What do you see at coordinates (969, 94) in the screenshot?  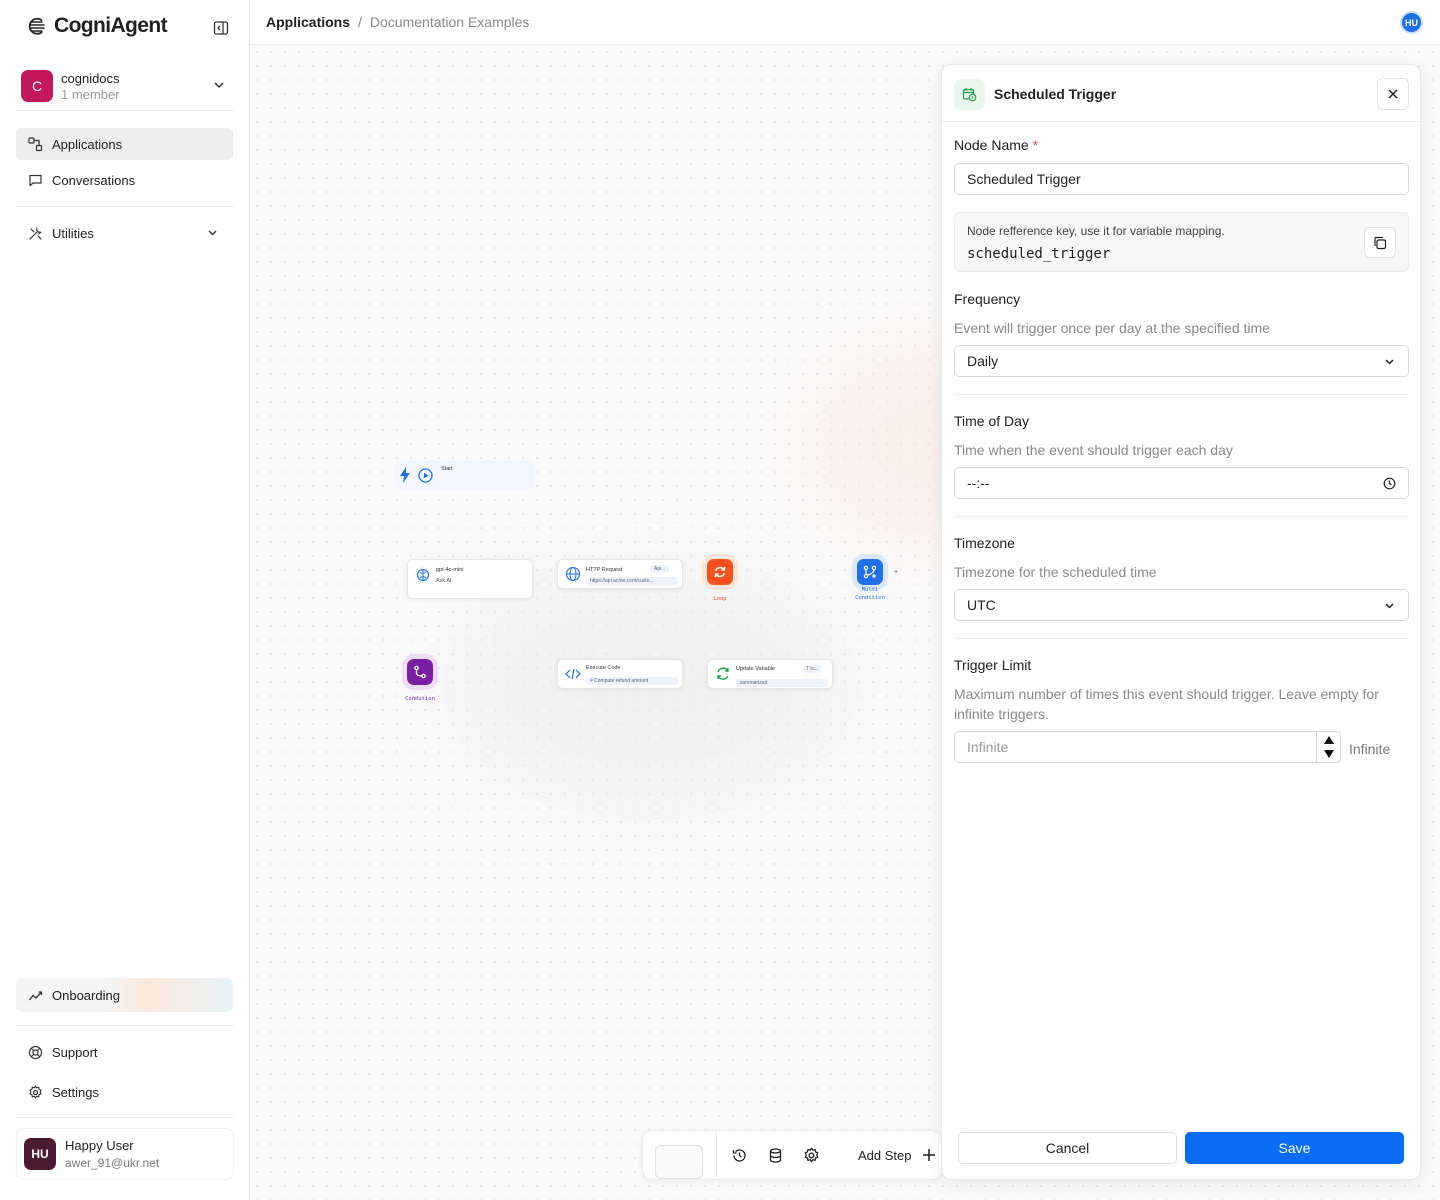 I see `calendar-clock-icon` at bounding box center [969, 94].